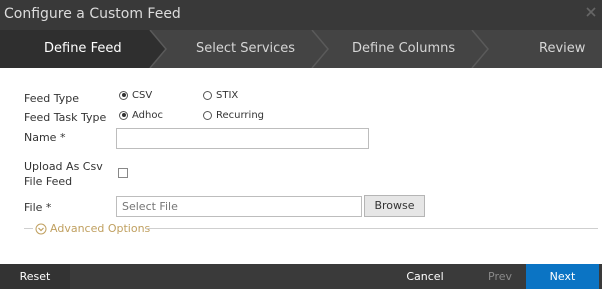  I want to click on feed-task-type-label: Feed Task Type, so click(65, 117).